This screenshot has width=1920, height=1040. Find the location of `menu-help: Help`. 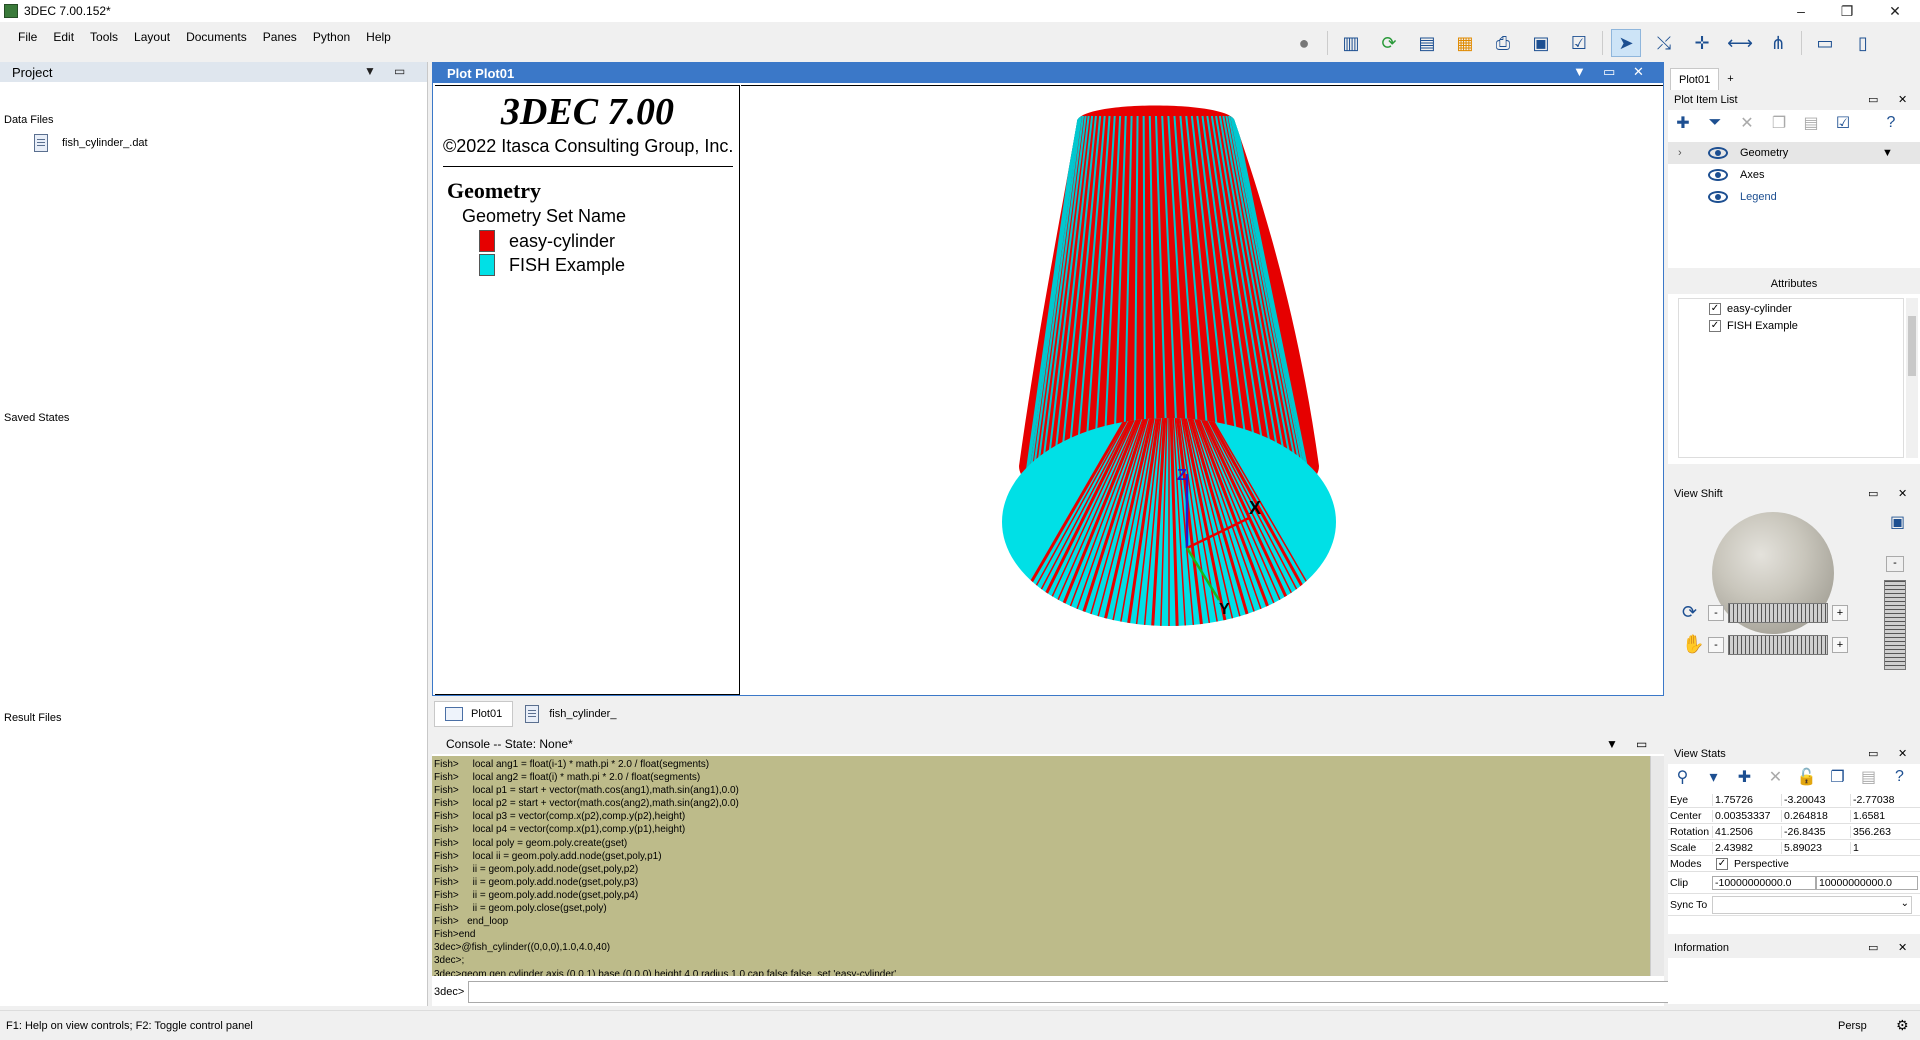

menu-help: Help is located at coordinates (378, 37).